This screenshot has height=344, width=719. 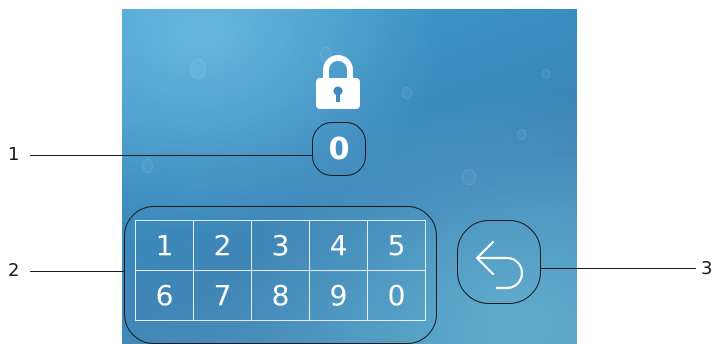 What do you see at coordinates (165, 296) in the screenshot?
I see `key-6: 6` at bounding box center [165, 296].